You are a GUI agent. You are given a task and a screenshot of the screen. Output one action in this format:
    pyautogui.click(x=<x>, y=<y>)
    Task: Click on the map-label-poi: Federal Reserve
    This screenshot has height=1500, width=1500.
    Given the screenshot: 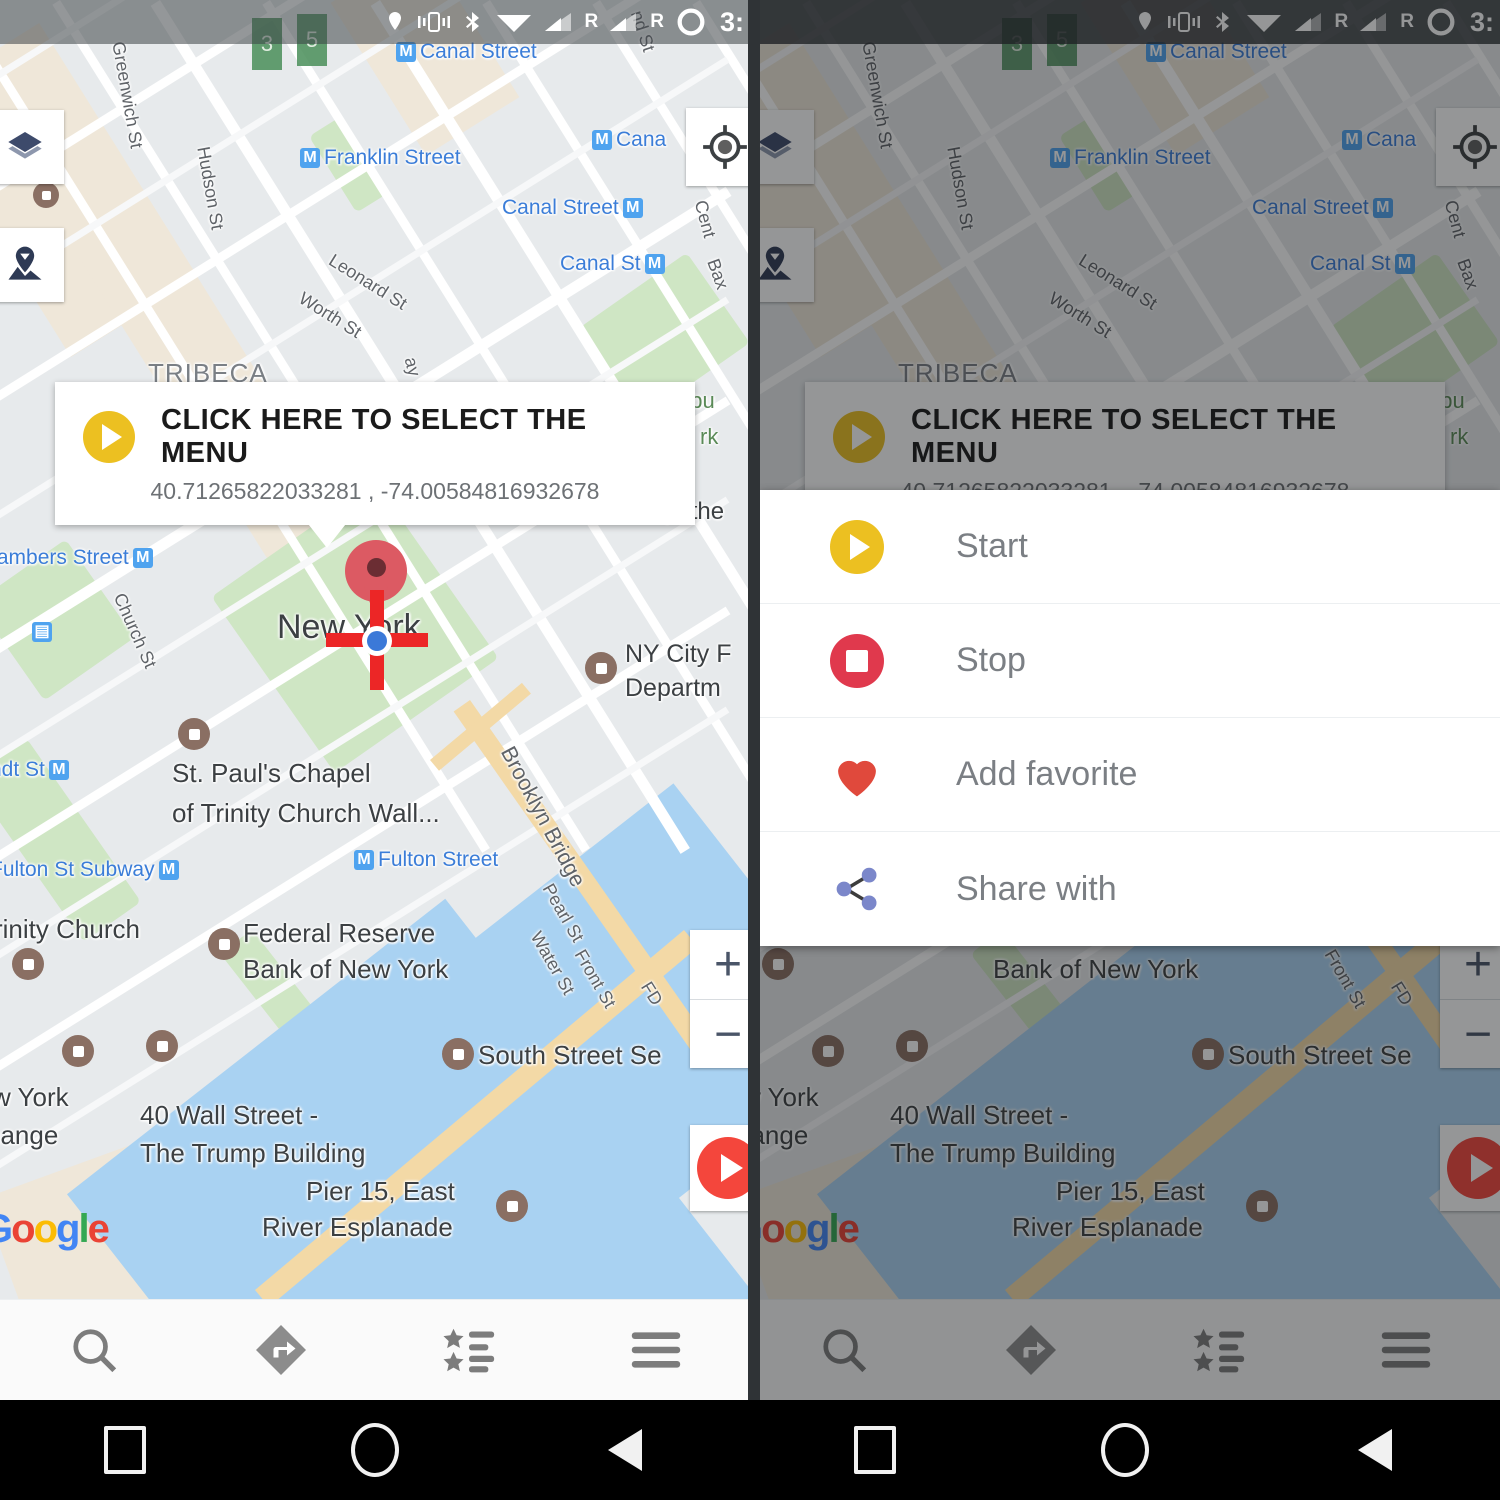 What is the action you would take?
    pyautogui.click(x=339, y=933)
    